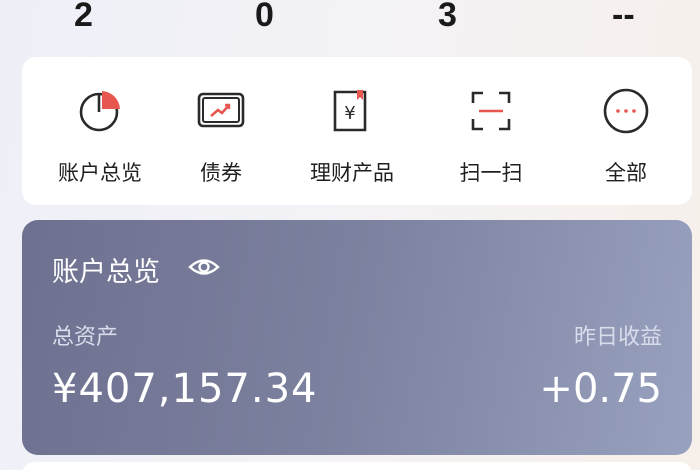 The width and height of the screenshot is (700, 470). Describe the element at coordinates (447, 17) in the screenshot. I see `stat-value-3: 3` at that location.